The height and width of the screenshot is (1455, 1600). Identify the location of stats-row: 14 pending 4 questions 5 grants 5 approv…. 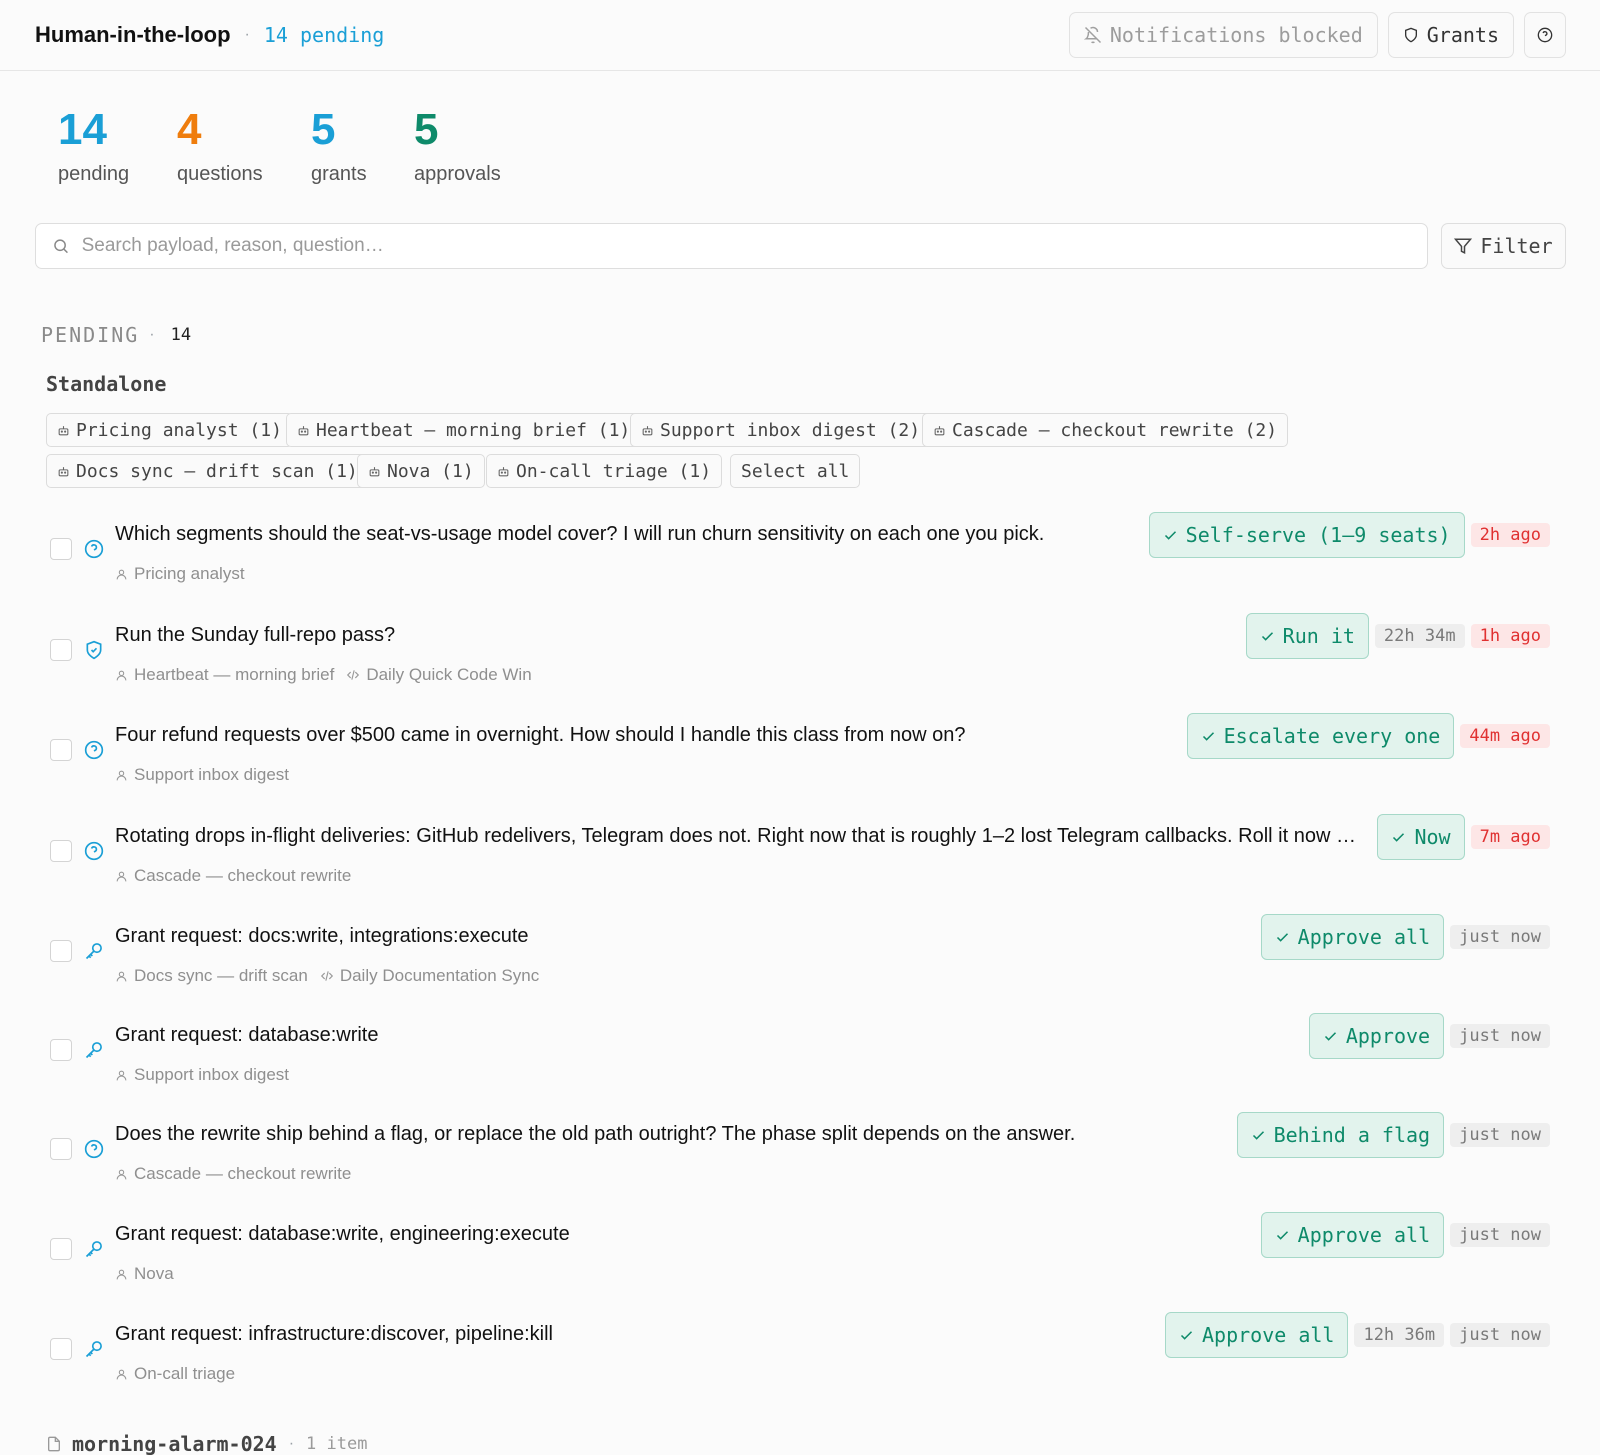
(800, 150).